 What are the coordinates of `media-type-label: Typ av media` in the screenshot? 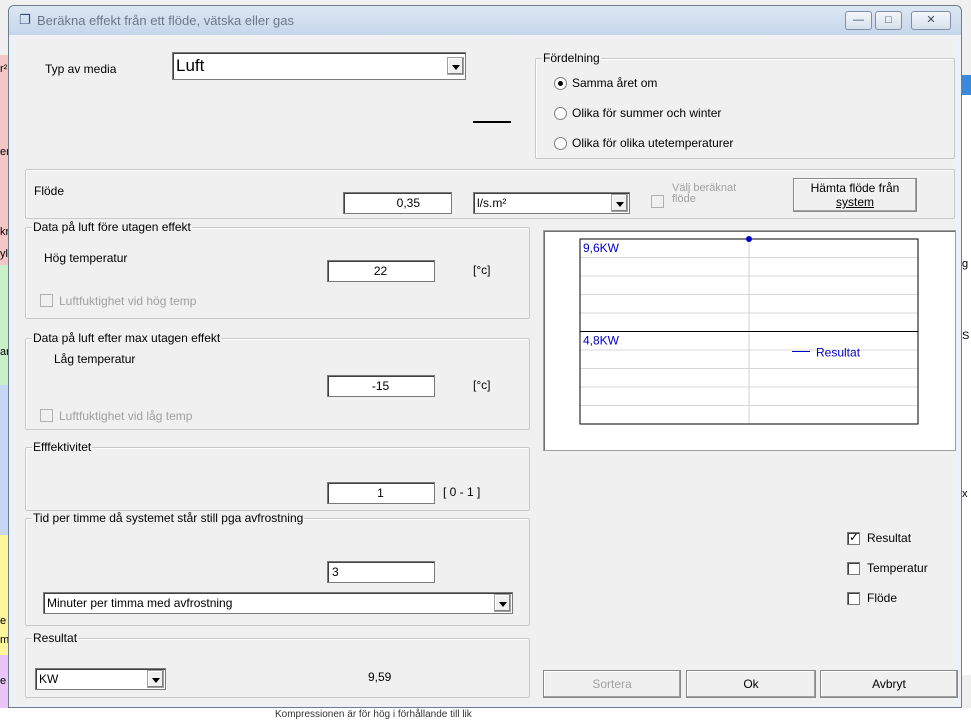 It's located at (81, 69).